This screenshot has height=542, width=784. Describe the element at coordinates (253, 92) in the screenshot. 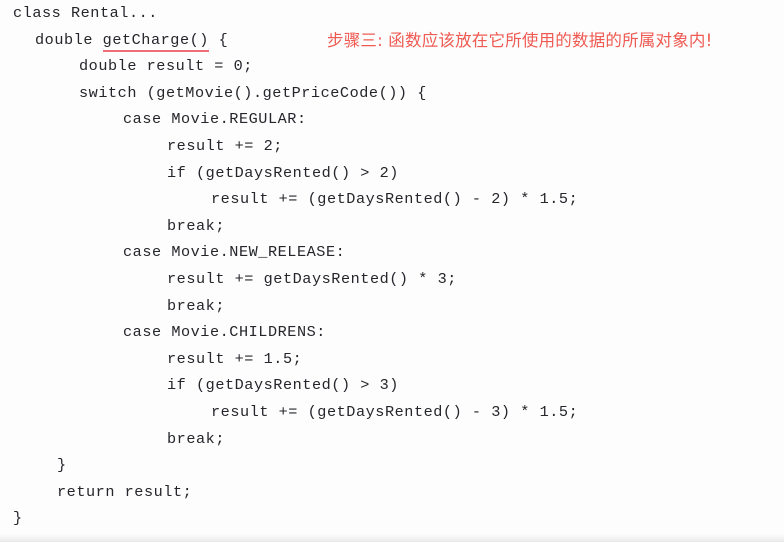

I see `code-line-4: switch (getMovie().getPriceCode()) {` at that location.